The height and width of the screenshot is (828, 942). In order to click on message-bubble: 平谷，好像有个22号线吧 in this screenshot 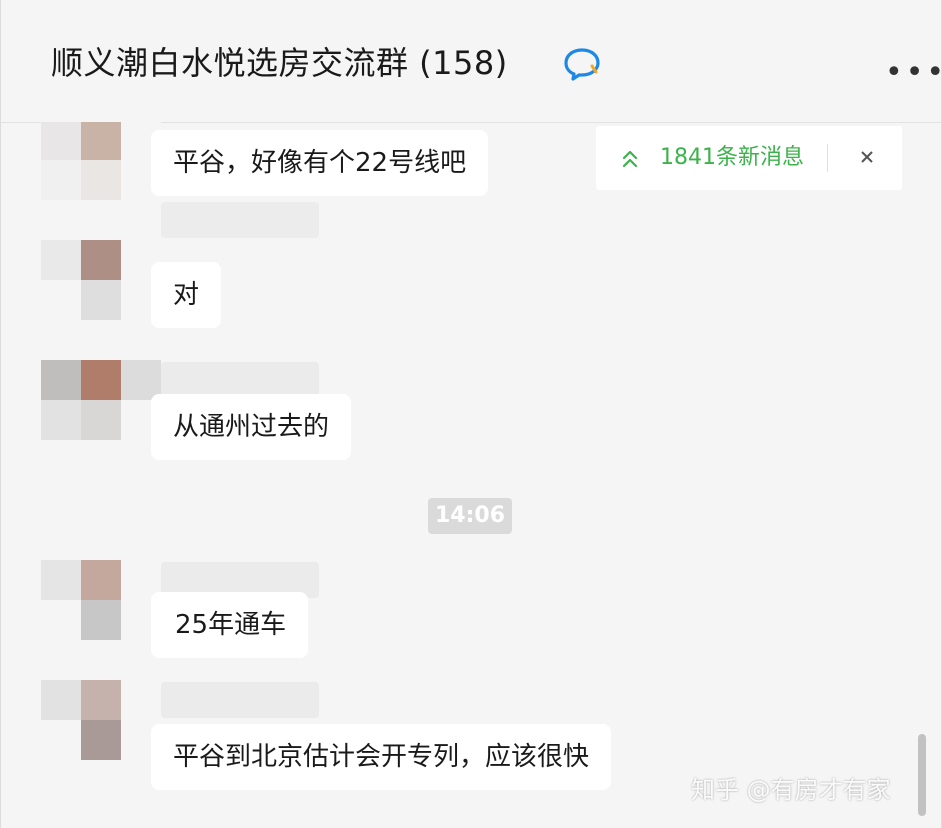, I will do `click(320, 163)`.